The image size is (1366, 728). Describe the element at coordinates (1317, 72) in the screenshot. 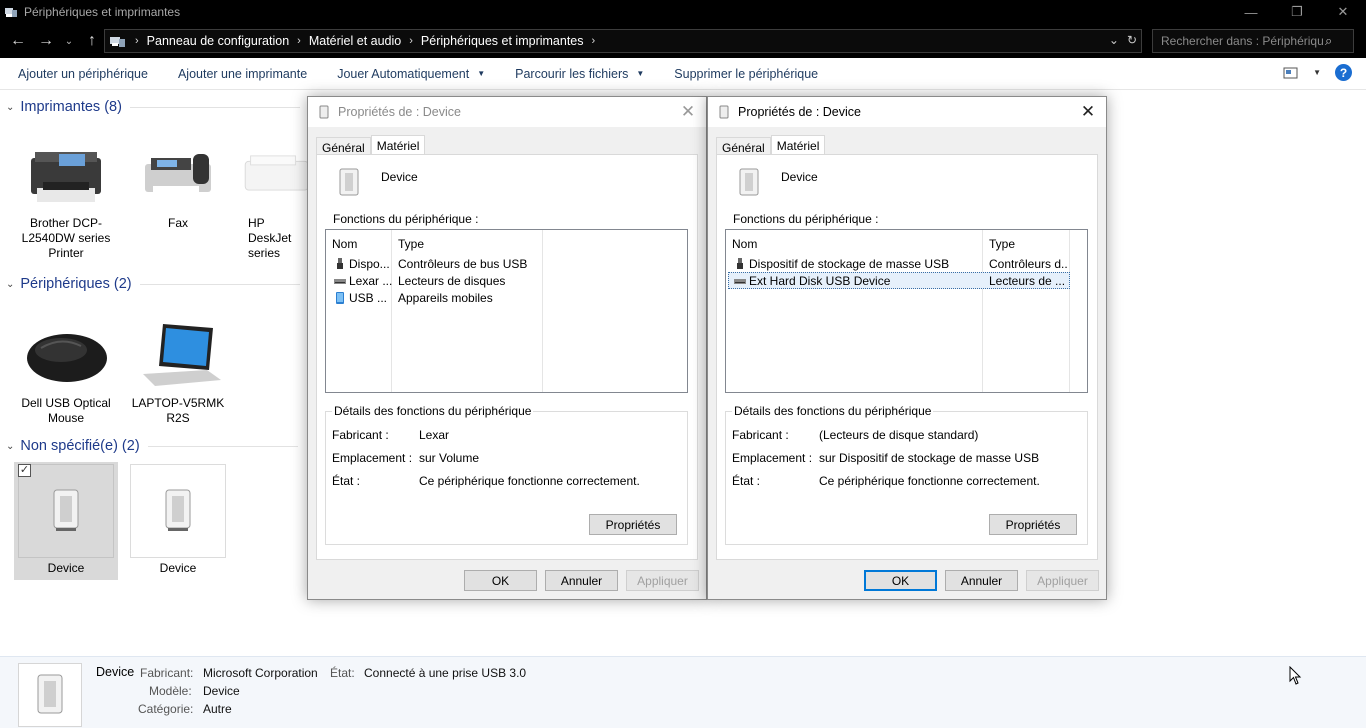

I see `view-dropdown-arrow-icon: ▼` at that location.